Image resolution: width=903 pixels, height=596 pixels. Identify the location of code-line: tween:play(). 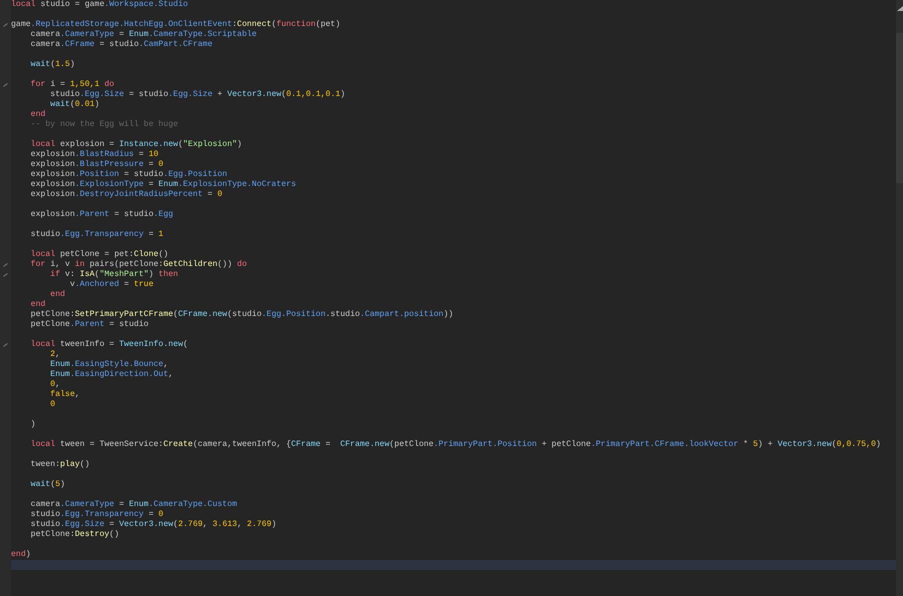
(60, 465).